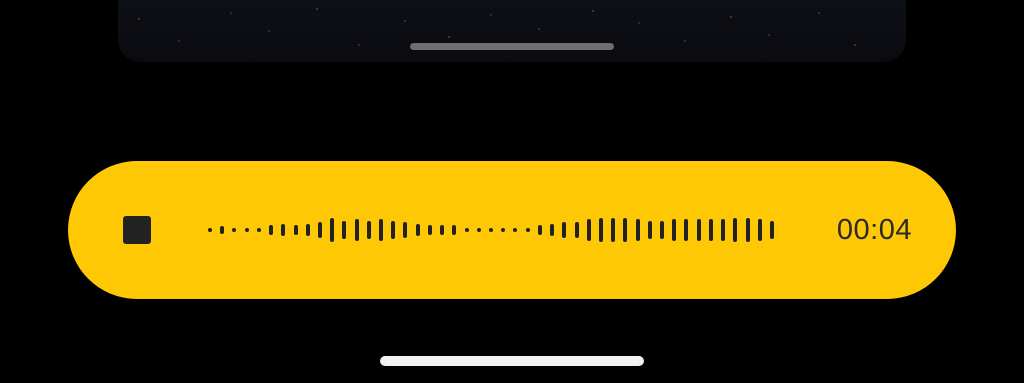 This screenshot has width=1024, height=383. I want to click on media-preview-card, so click(512, 31).